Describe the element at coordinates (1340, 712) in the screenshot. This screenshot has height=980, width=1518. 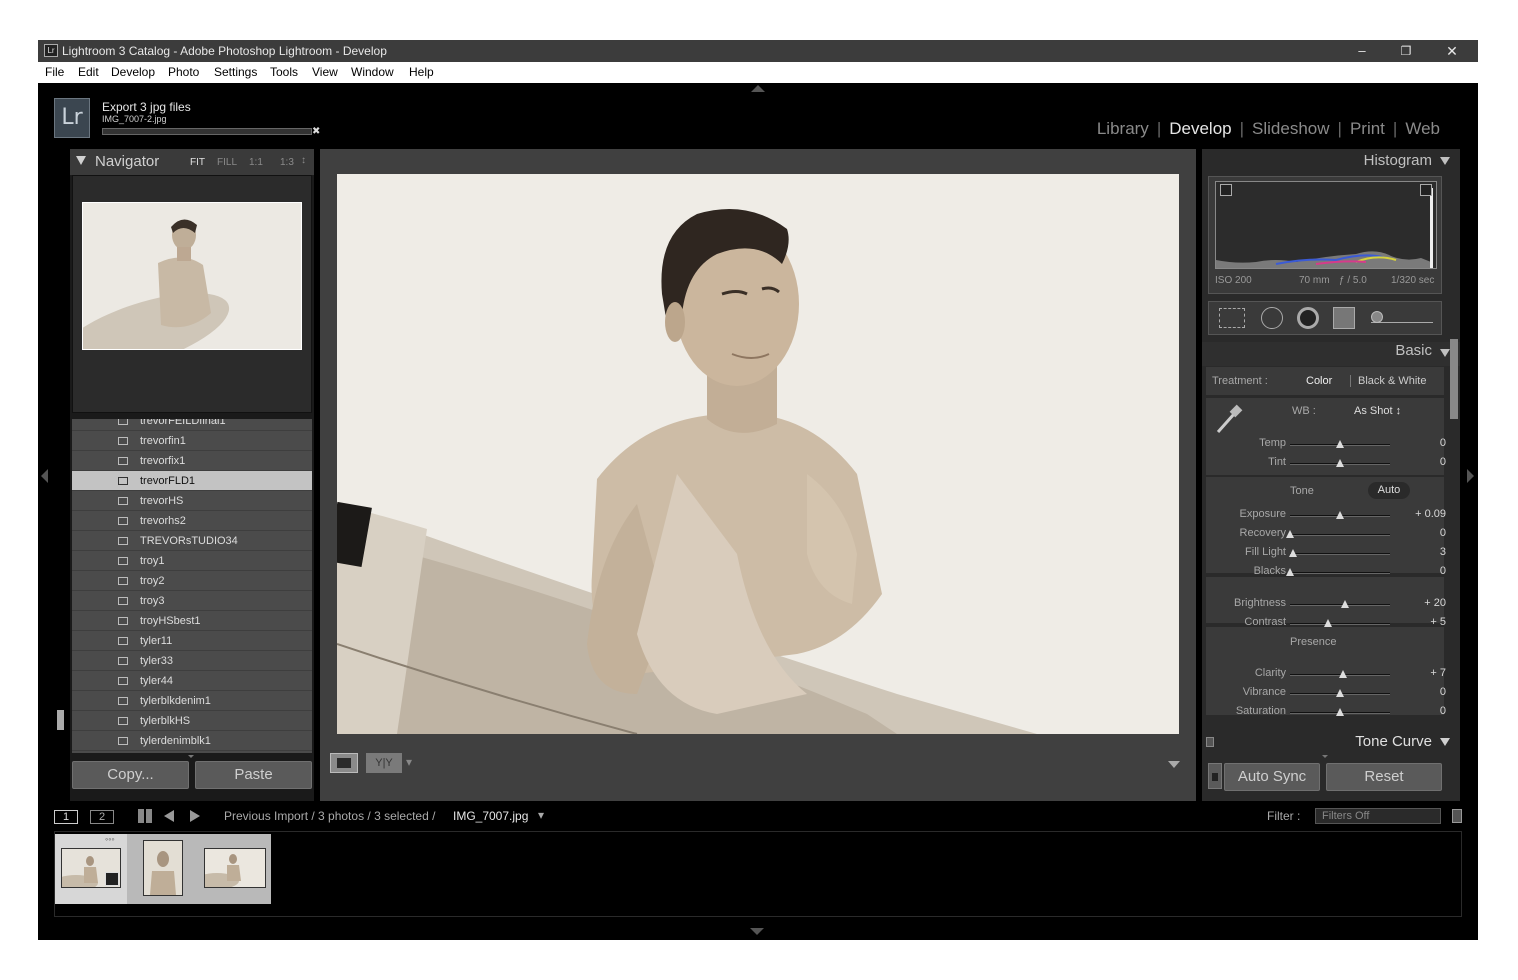
I see `saturation-knob` at that location.